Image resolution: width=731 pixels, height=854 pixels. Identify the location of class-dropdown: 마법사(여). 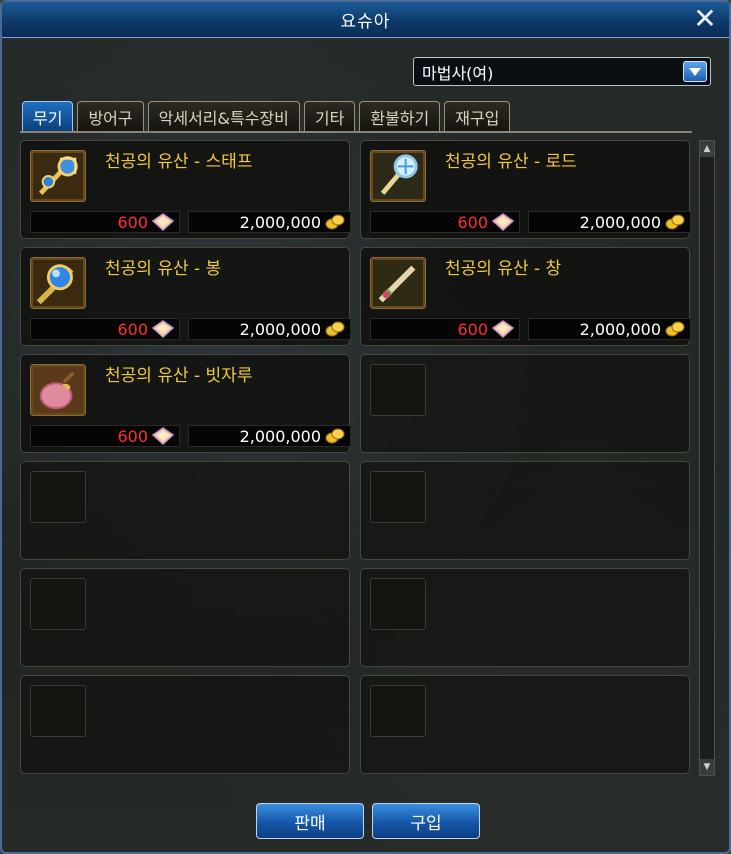
(562, 71).